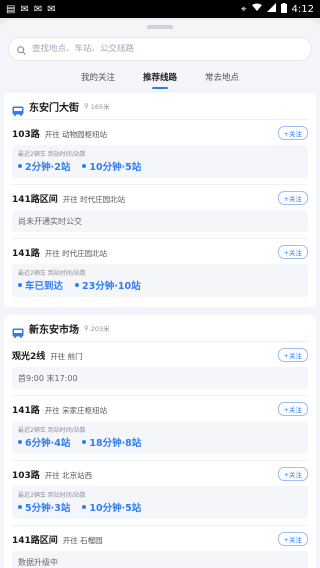 This screenshot has width=320, height=568. What do you see at coordinates (222, 80) in the screenshot?
I see `tab-frequent-places: 常去地点` at bounding box center [222, 80].